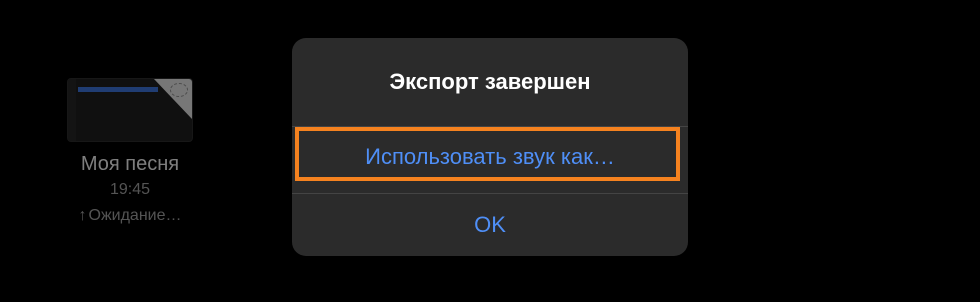 This screenshot has width=980, height=302. Describe the element at coordinates (118, 89) in the screenshot. I see `thumbnail-audio-region` at that location.